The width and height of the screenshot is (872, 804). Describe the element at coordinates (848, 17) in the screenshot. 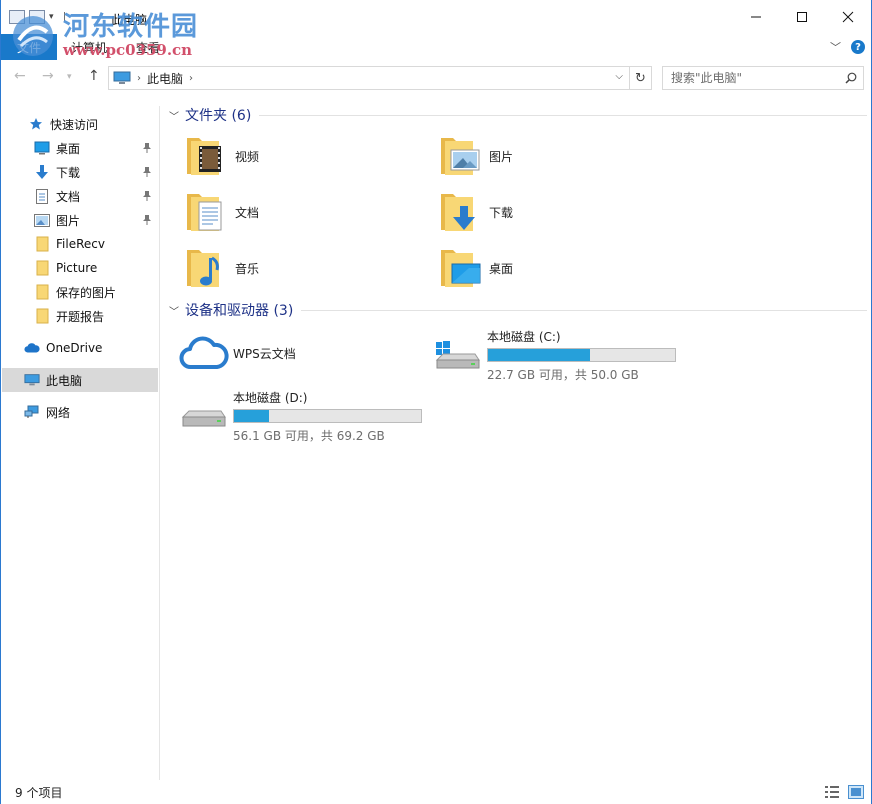

I see `close-button` at that location.